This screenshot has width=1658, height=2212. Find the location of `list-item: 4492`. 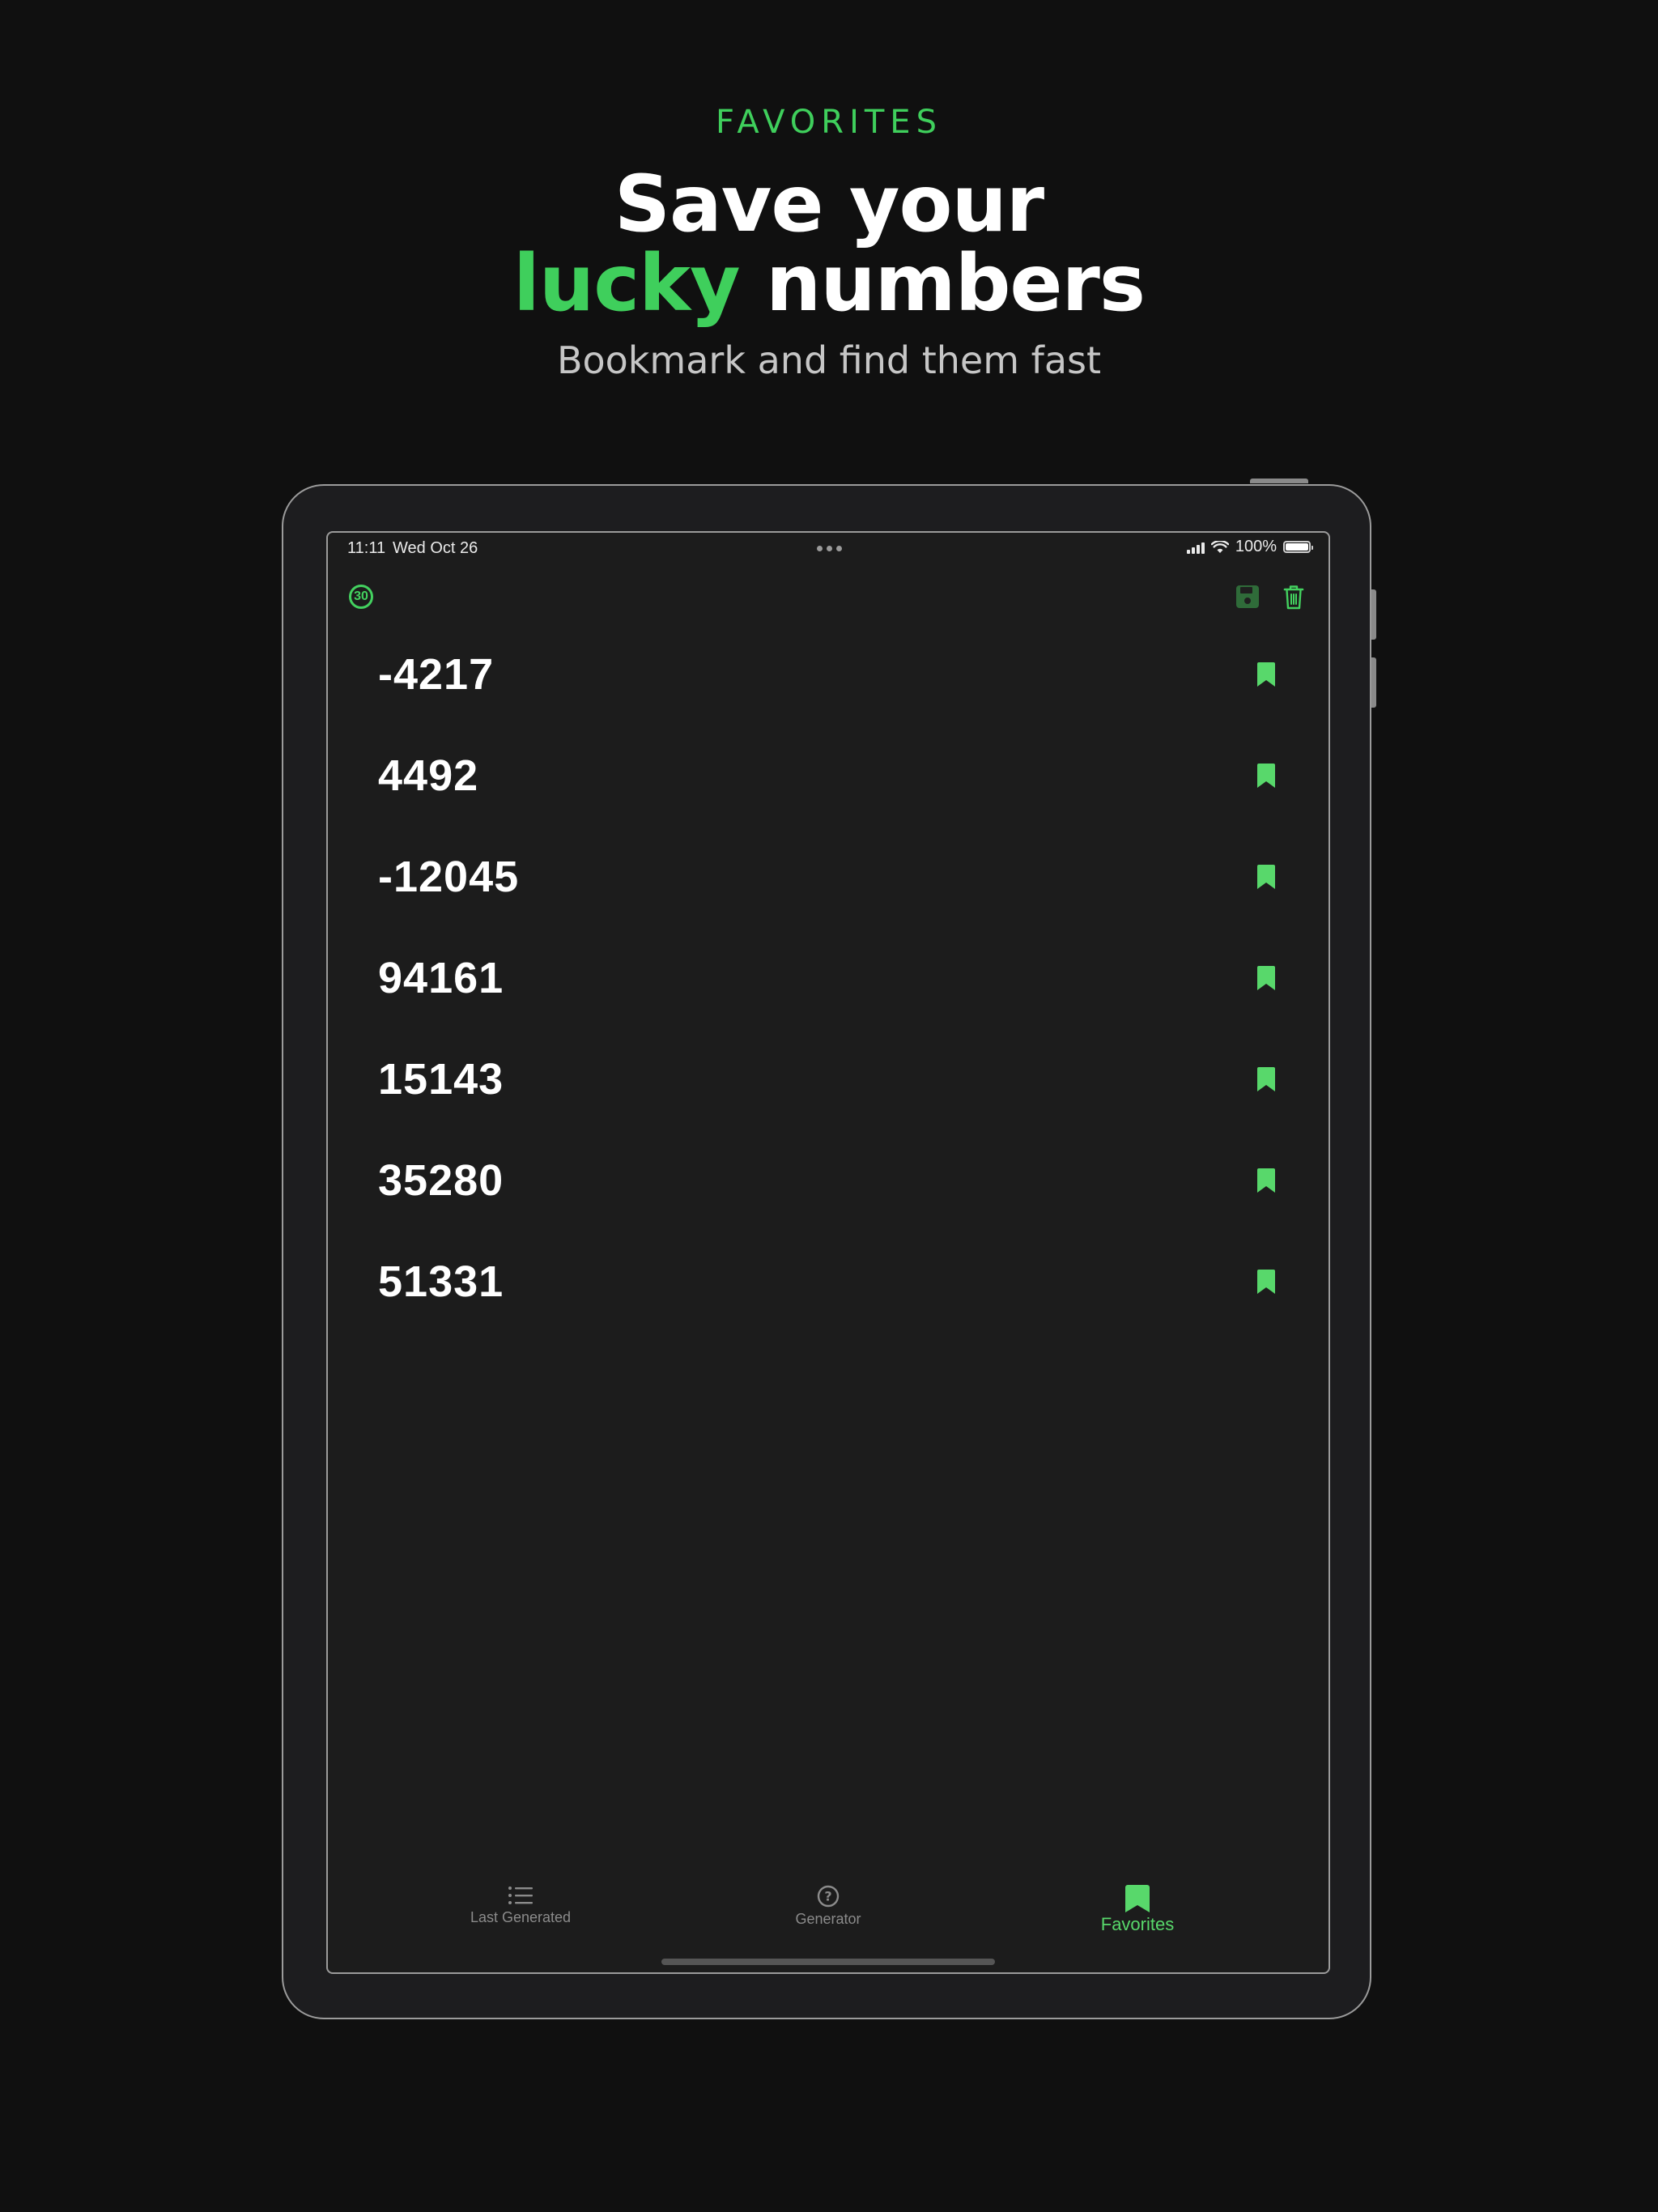

list-item: 4492 is located at coordinates (828, 782).